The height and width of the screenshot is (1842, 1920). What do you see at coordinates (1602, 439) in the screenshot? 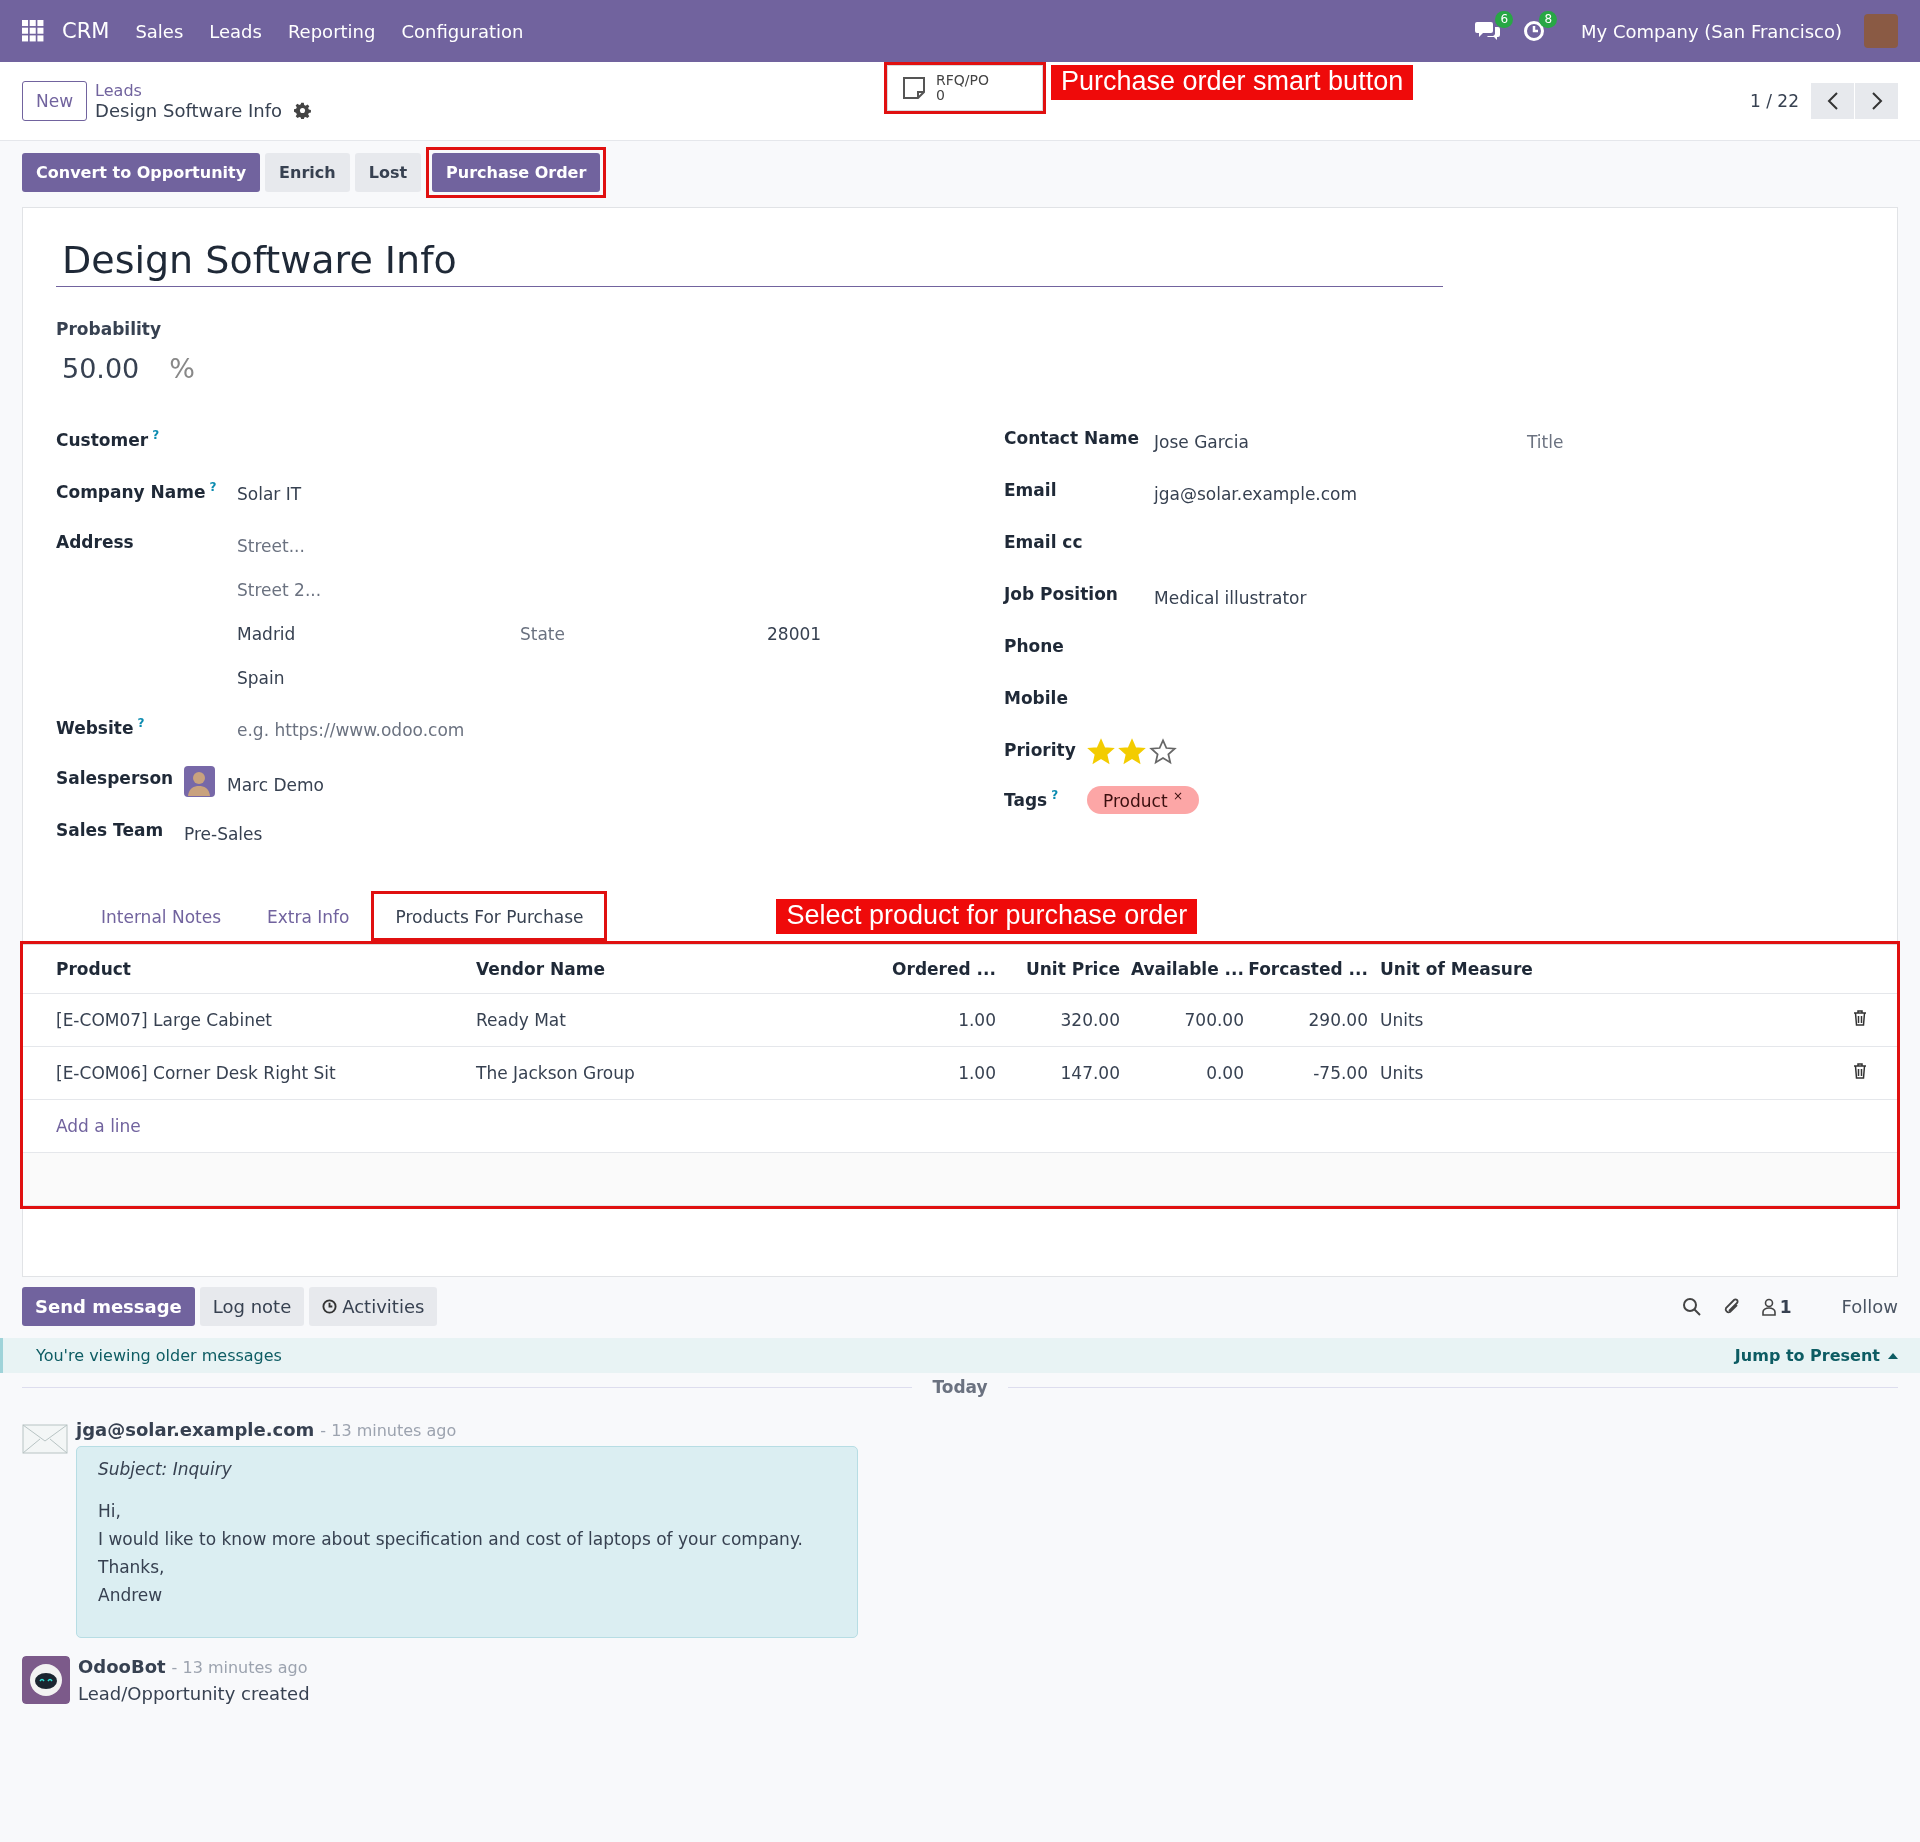
I see `title-field: Title` at bounding box center [1602, 439].